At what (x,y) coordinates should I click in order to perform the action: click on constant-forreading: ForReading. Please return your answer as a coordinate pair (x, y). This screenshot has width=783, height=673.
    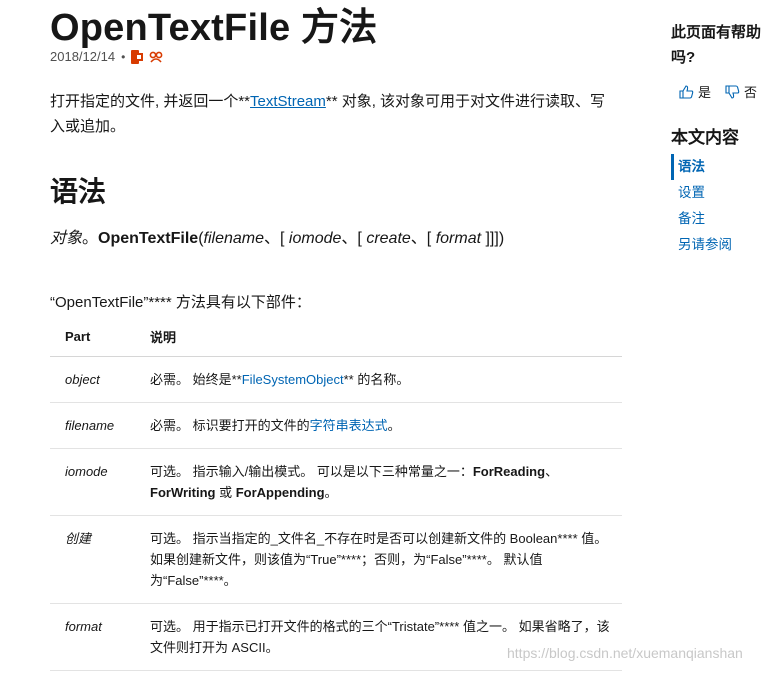
    Looking at the image, I should click on (509, 471).